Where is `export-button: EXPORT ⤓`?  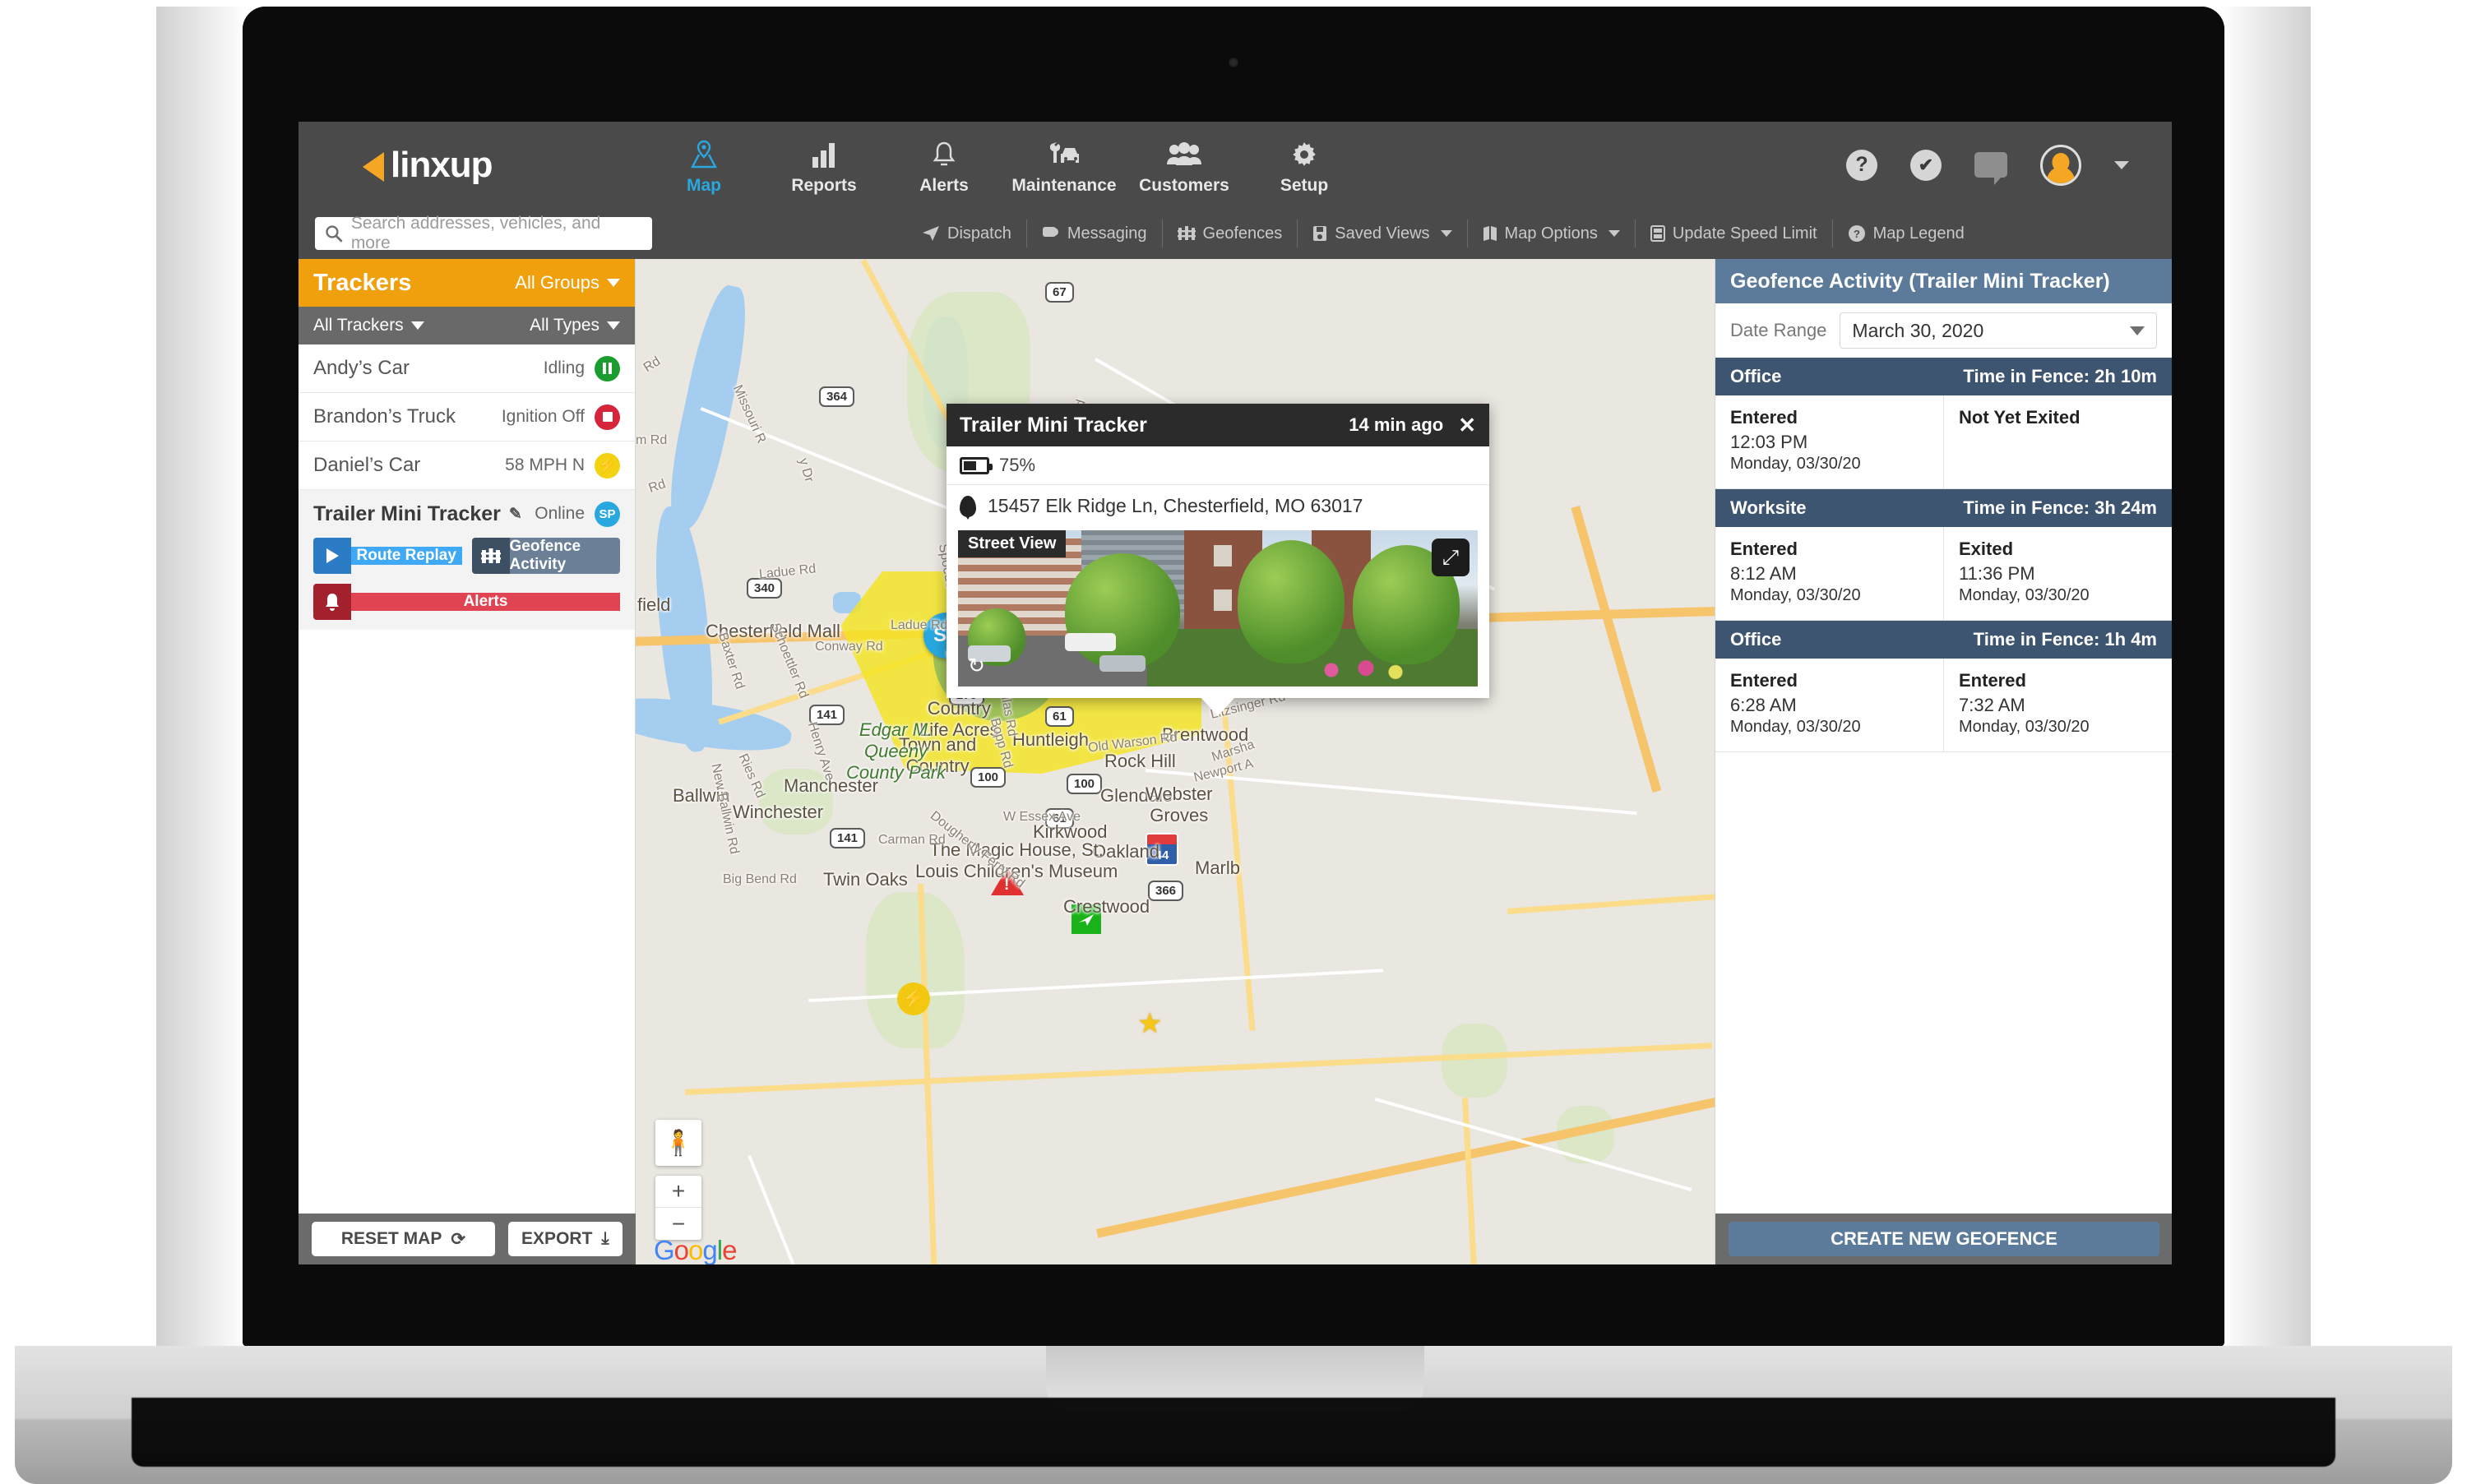
export-button: EXPORT ⤓ is located at coordinates (565, 1239).